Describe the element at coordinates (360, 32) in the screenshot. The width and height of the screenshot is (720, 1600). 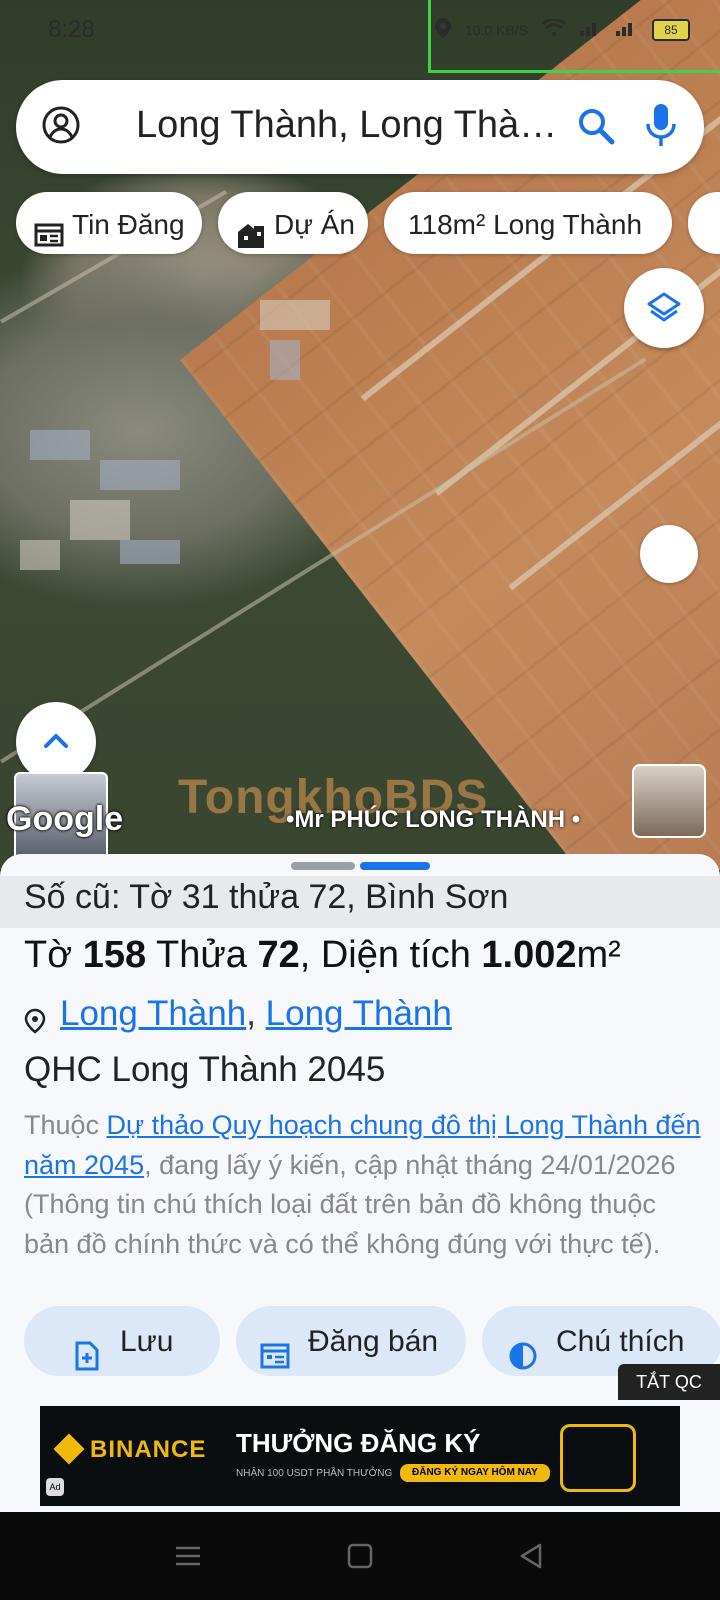
I see `status-bar: 8:28 10.0 KB/S 85` at that location.